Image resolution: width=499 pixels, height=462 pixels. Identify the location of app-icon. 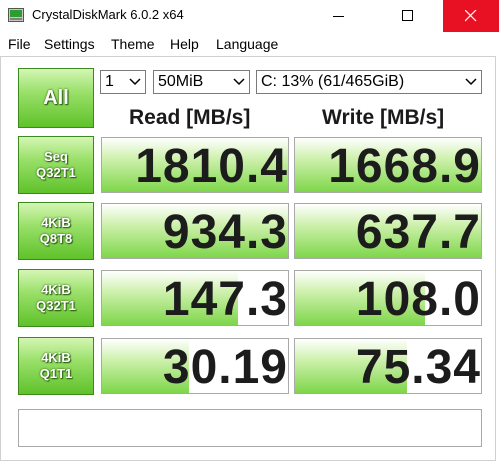
(16, 15).